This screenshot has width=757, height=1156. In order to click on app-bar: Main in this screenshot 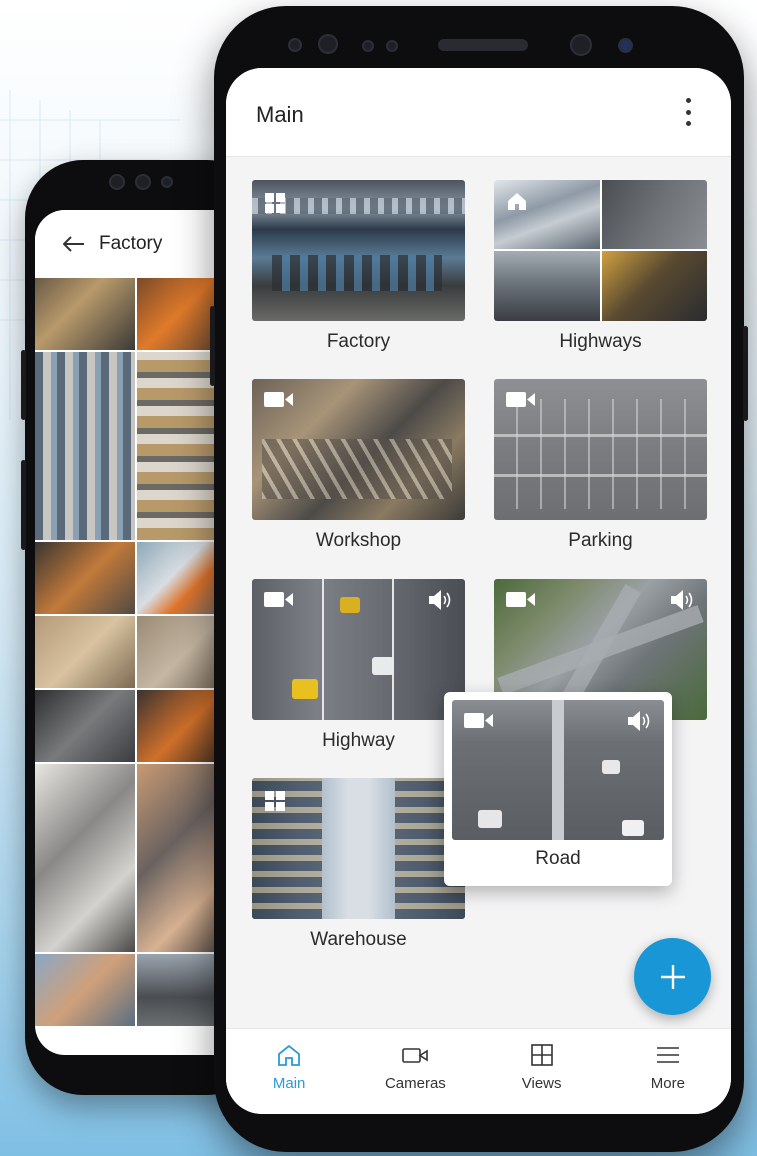, I will do `click(478, 112)`.